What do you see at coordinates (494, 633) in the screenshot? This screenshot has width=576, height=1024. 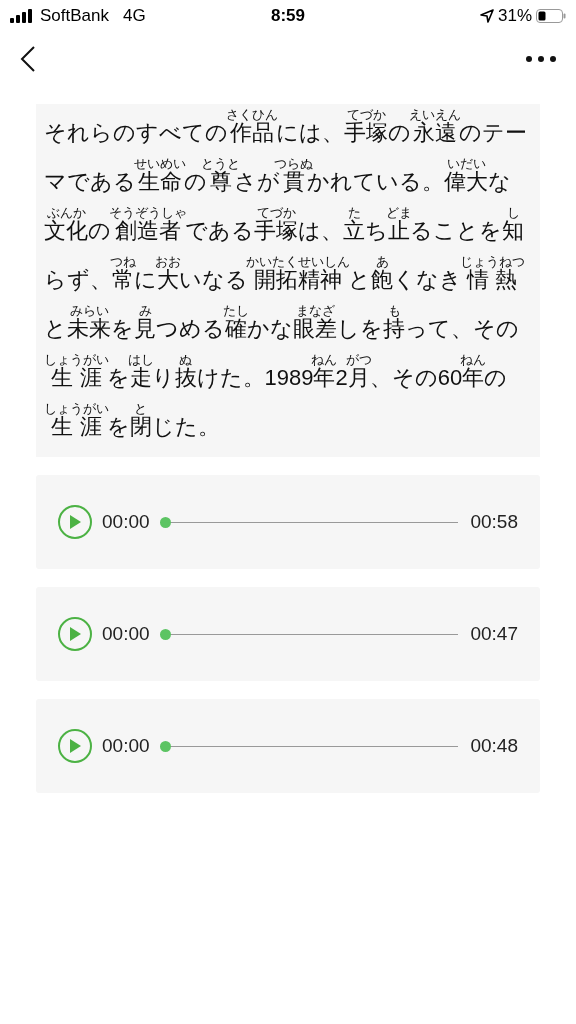 I see `total-duration: 00:47` at bounding box center [494, 633].